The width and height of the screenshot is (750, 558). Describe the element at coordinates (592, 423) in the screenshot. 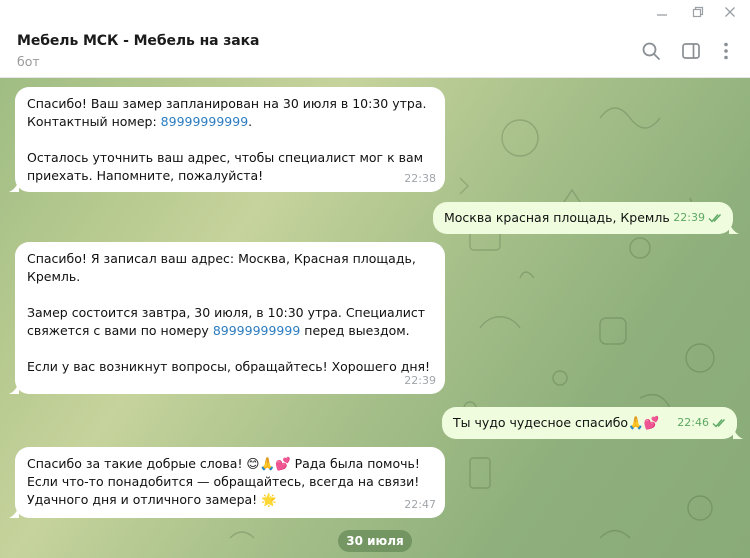

I see `message-bubble-outgoing: Ты чудо чудесное спасибо🙏💕 22:46` at that location.